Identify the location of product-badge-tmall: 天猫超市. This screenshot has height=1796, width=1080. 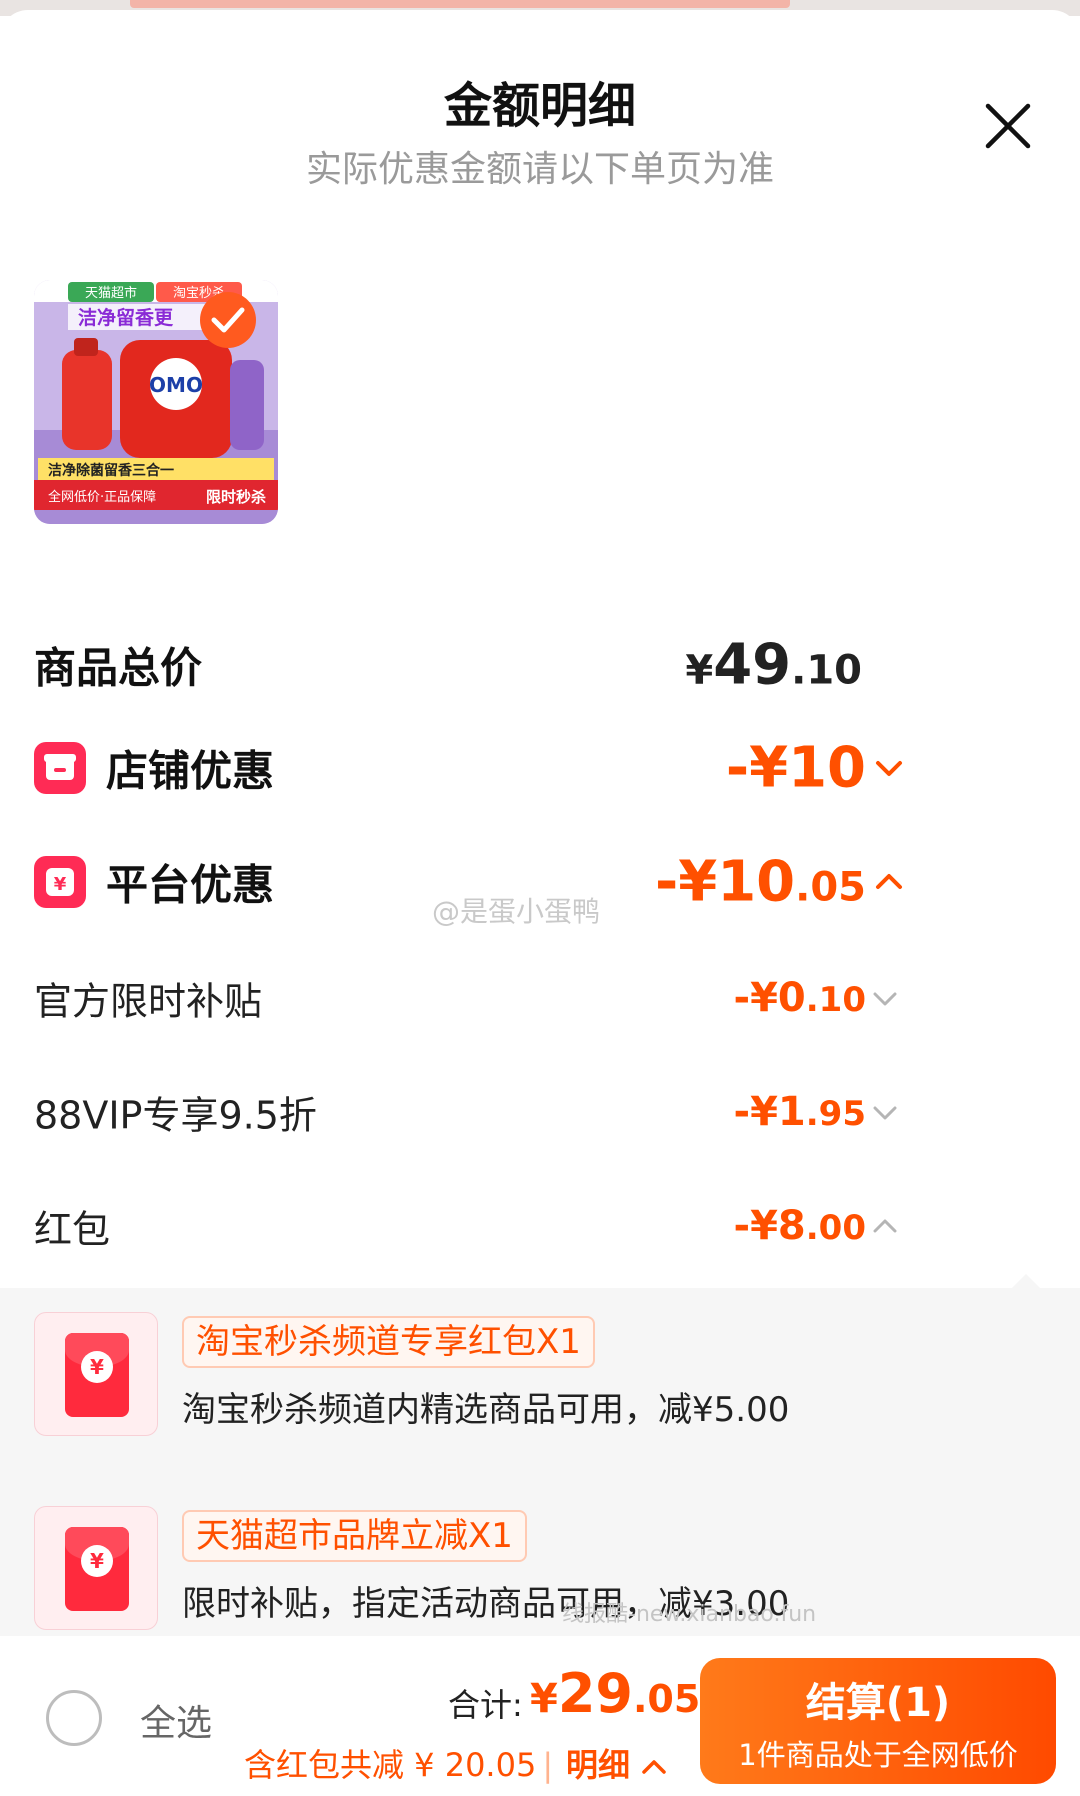
(111, 293).